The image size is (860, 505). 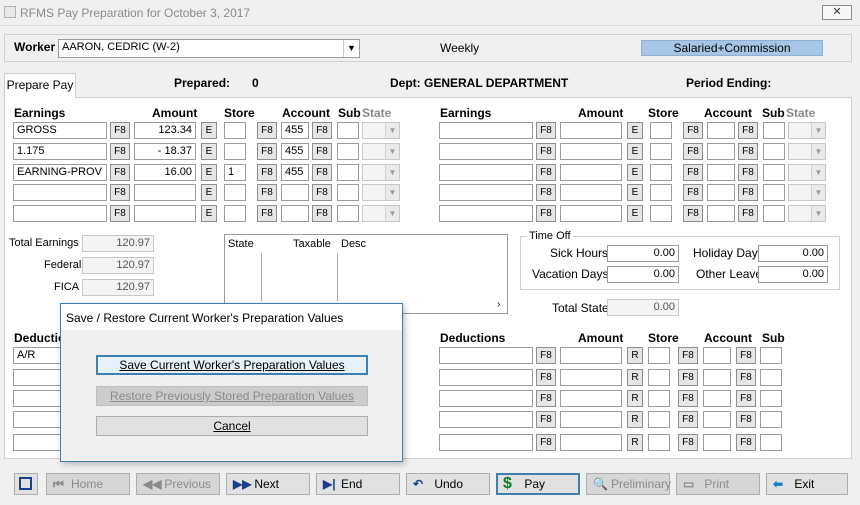 What do you see at coordinates (366, 274) in the screenshot?
I see `state-tax-list: State Taxable Desc ›` at bounding box center [366, 274].